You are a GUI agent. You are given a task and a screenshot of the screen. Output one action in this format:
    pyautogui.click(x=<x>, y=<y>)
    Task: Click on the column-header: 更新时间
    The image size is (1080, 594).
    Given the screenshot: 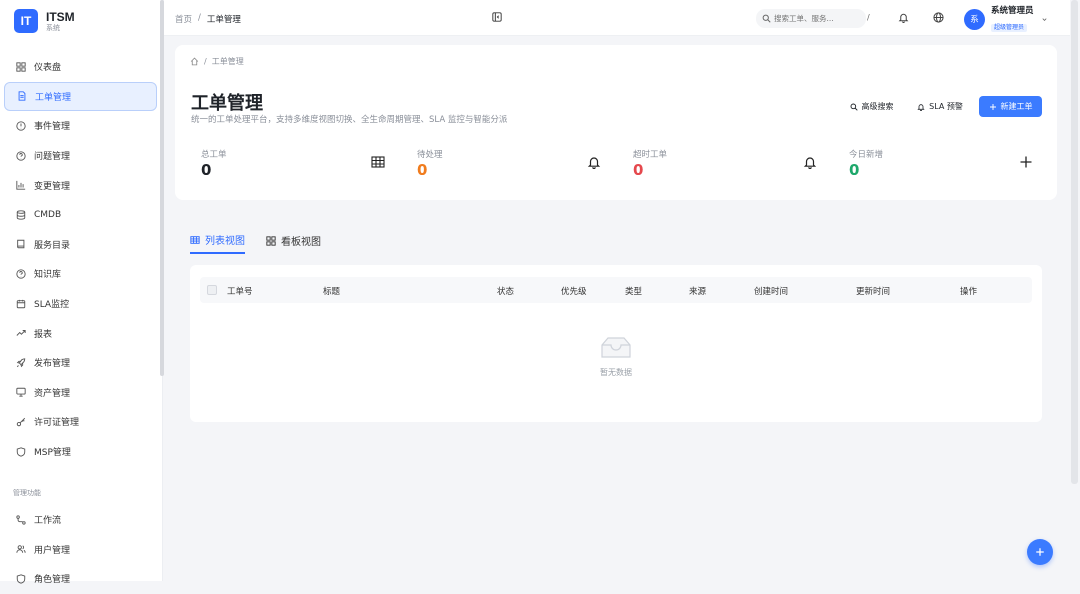 What is the action you would take?
    pyautogui.click(x=873, y=291)
    